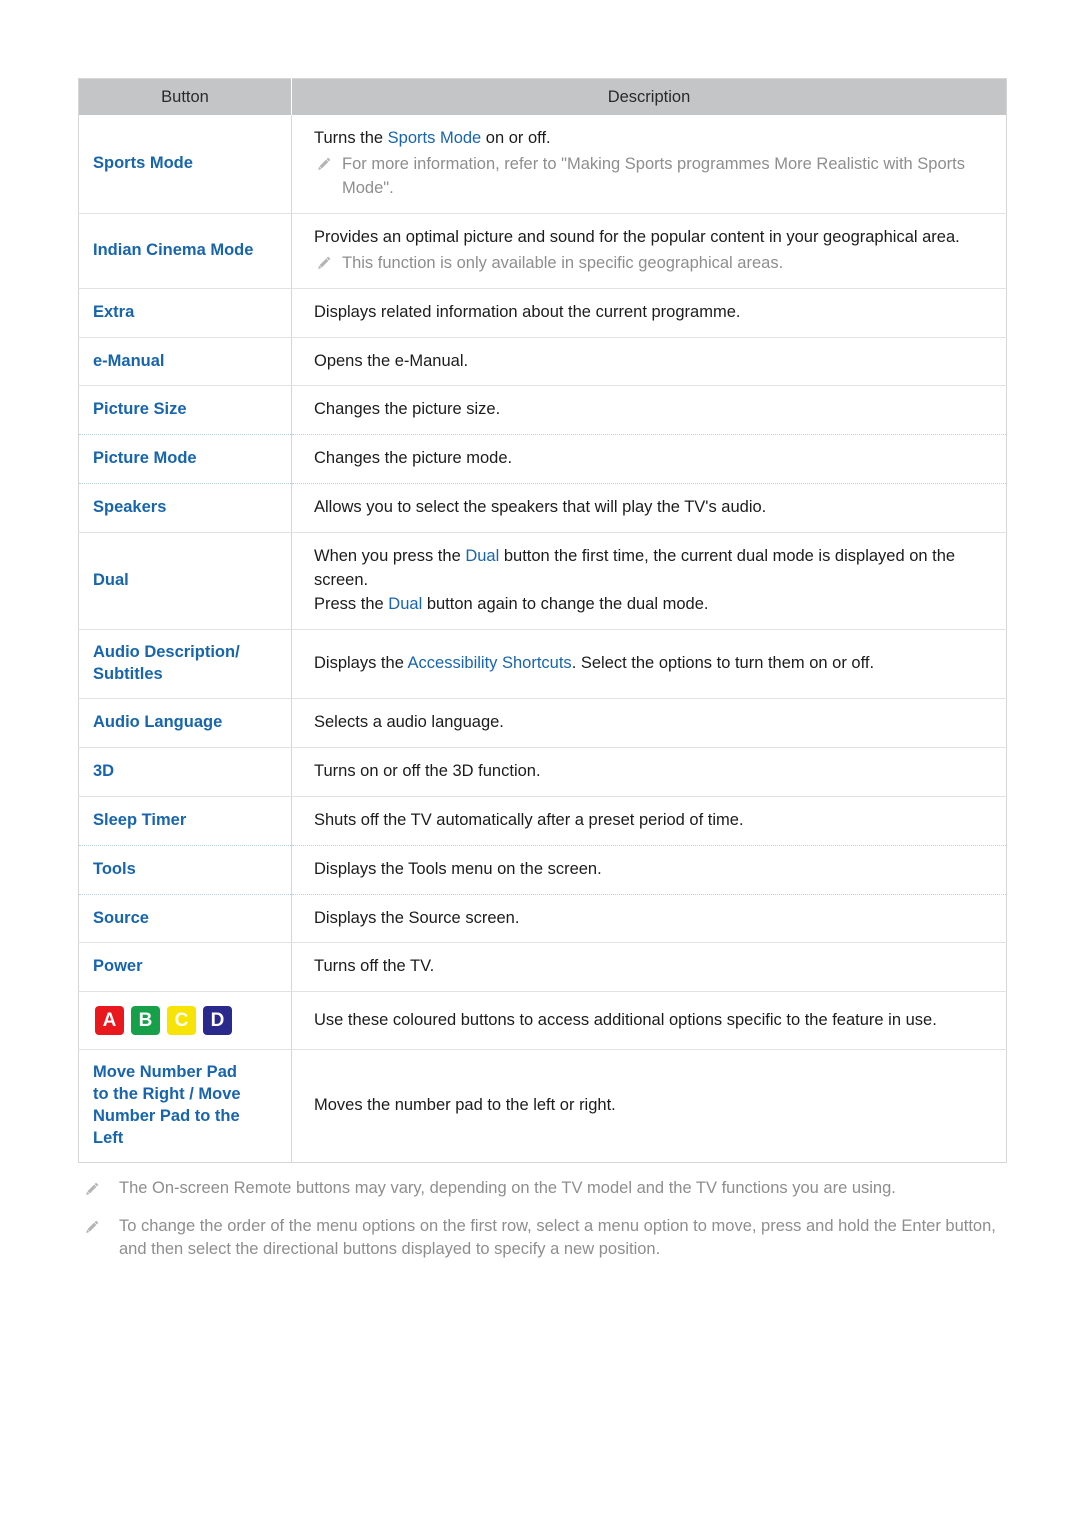  I want to click on button-name-line: Subtitles, so click(128, 673).